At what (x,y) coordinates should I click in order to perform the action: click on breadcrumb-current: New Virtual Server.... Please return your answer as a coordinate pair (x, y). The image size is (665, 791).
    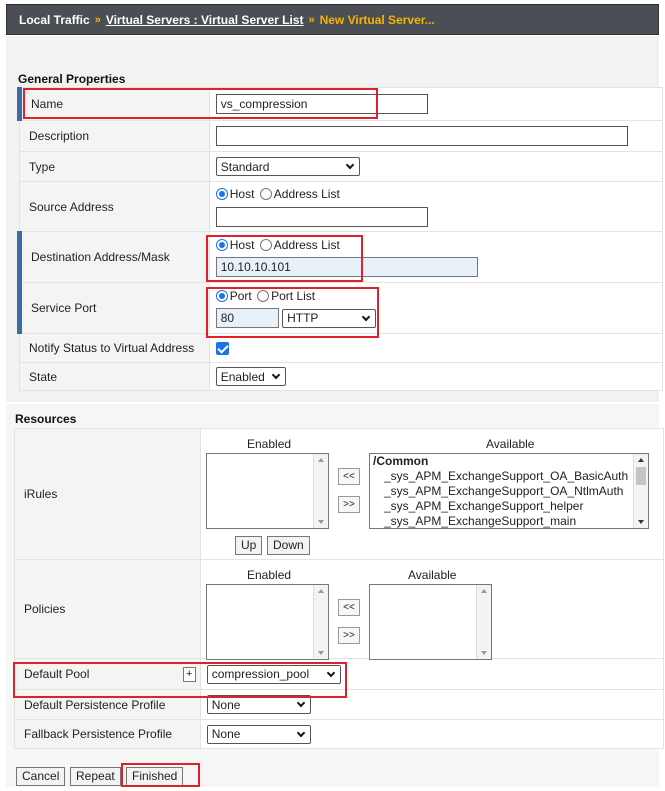
    Looking at the image, I should click on (377, 19).